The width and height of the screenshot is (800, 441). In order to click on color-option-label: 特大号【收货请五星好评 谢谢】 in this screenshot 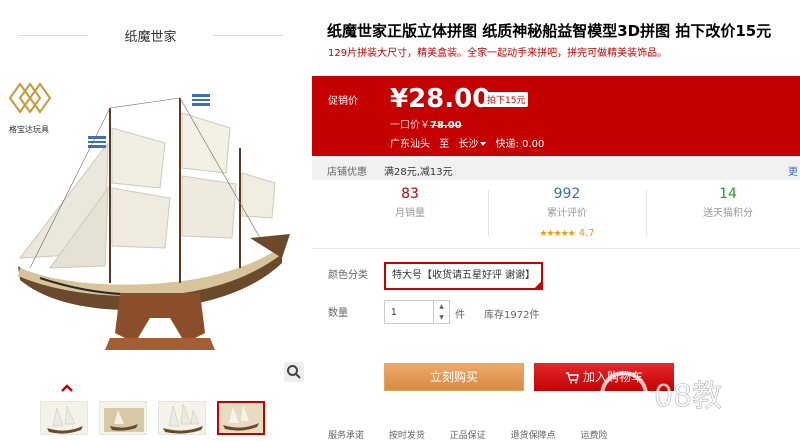, I will do `click(464, 275)`.